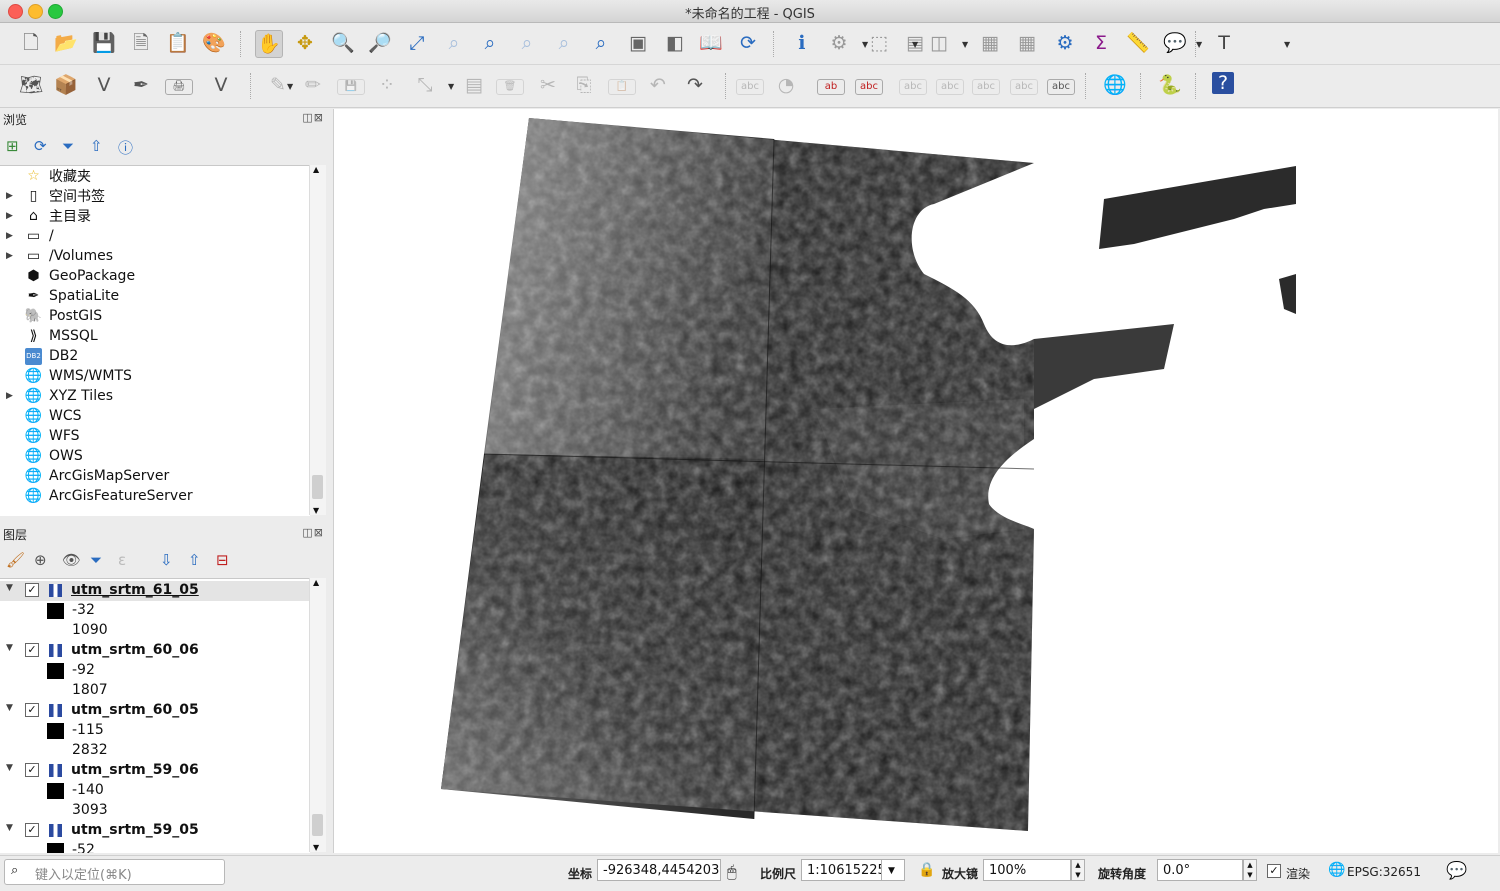 The height and width of the screenshot is (891, 1500). What do you see at coordinates (122, 560) in the screenshot?
I see `filter-by-expression-icon: ε` at bounding box center [122, 560].